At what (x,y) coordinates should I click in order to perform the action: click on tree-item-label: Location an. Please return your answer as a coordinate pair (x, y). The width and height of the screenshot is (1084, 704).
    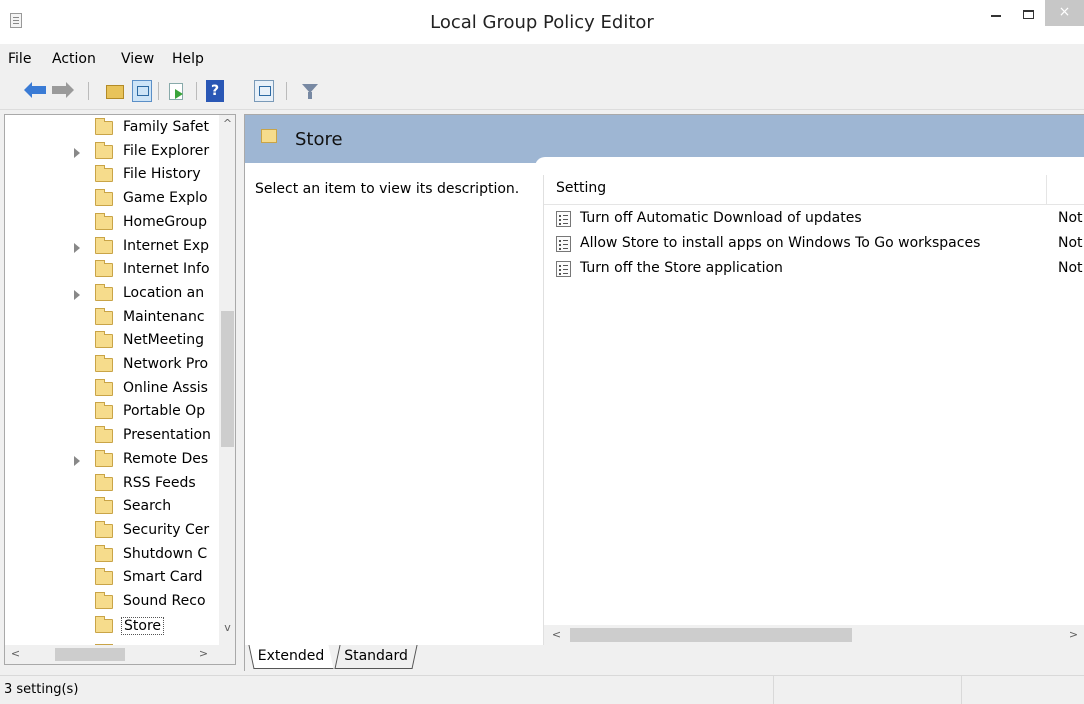
    Looking at the image, I should click on (164, 292).